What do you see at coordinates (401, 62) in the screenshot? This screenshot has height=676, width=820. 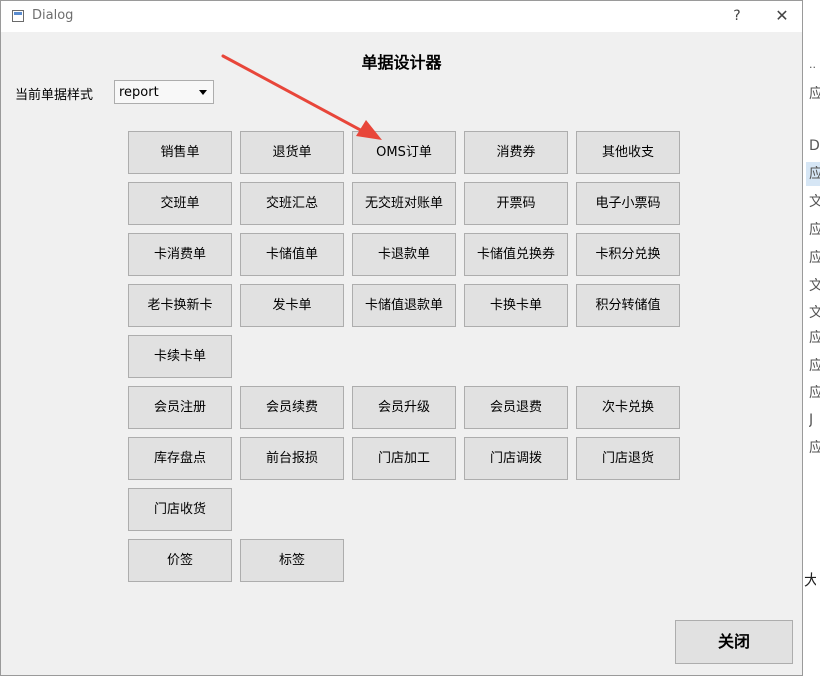 I see `page-title: 单据设计器` at bounding box center [401, 62].